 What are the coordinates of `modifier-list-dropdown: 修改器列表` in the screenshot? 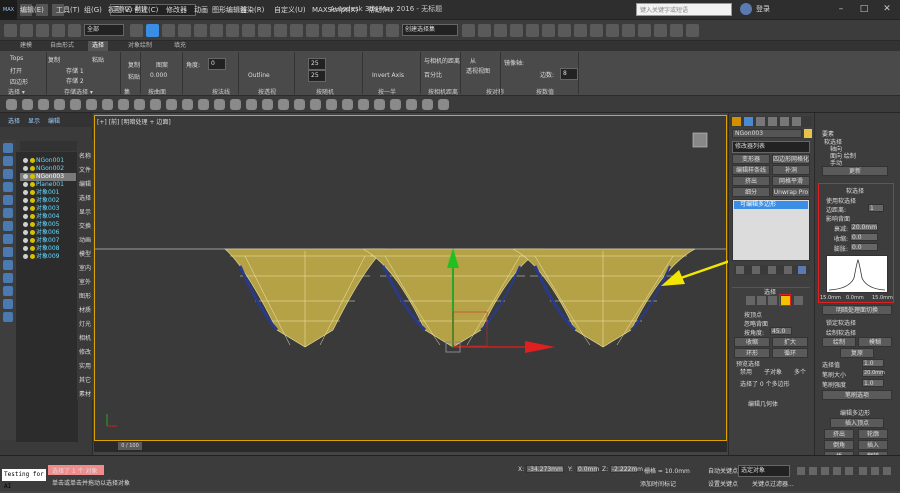 It's located at (771, 147).